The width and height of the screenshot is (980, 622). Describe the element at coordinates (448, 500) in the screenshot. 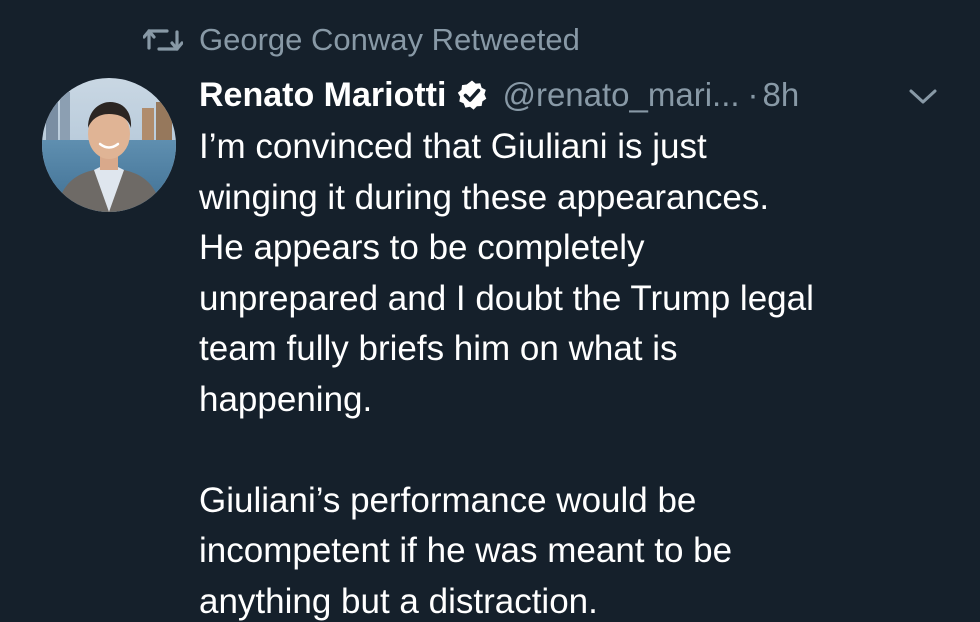

I see `tweet-line: Giuliani’s performance would be` at that location.